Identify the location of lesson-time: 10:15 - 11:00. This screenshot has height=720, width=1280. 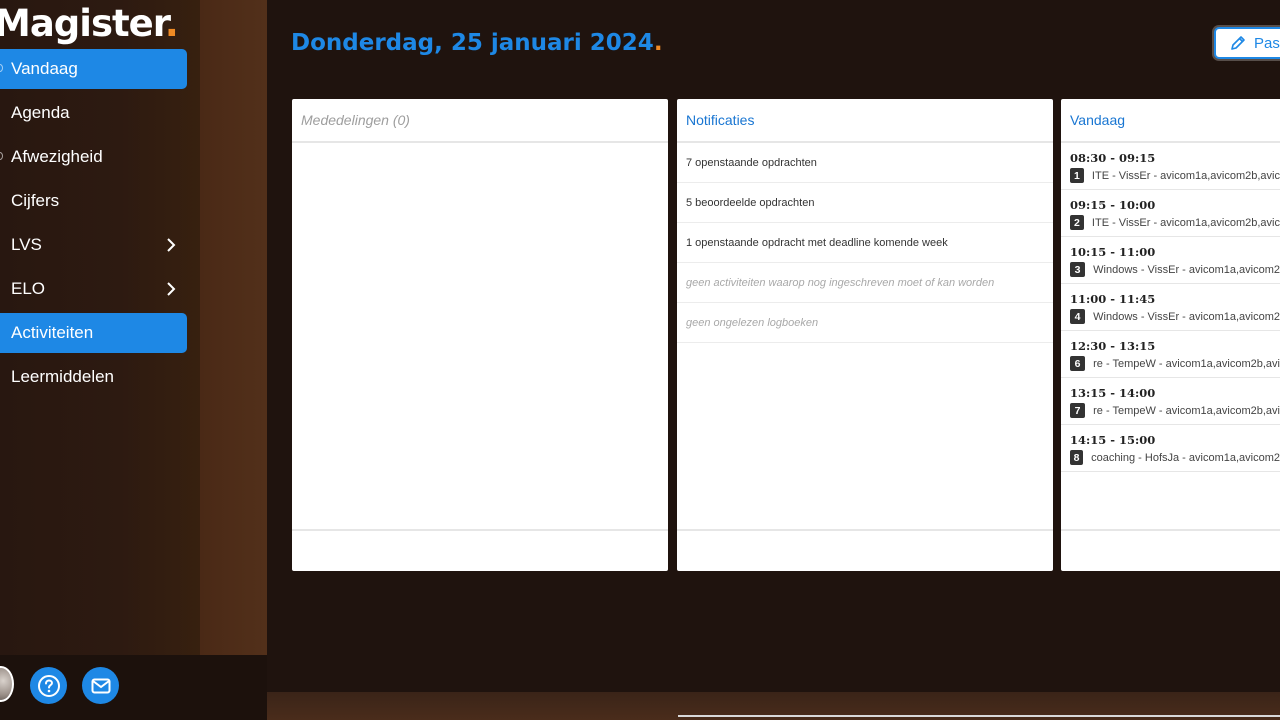
(1113, 252).